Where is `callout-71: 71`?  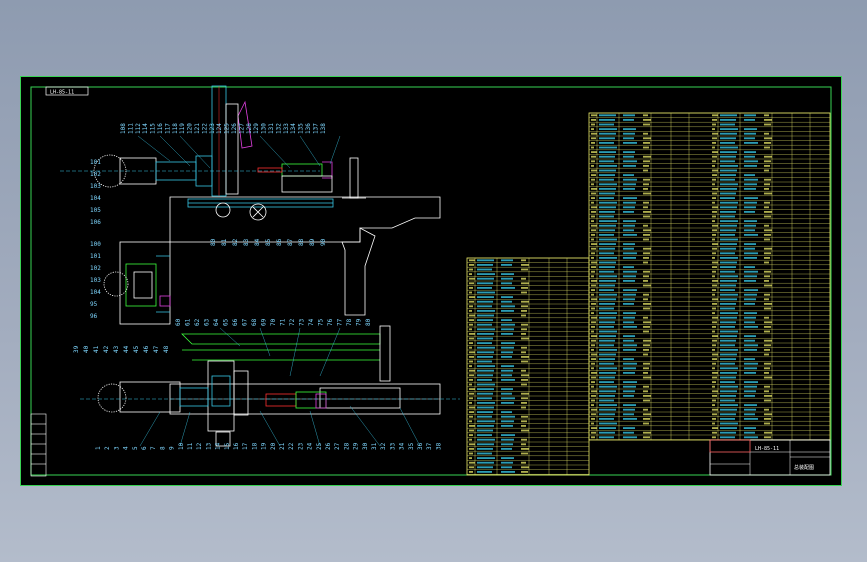 callout-71: 71 is located at coordinates (283, 322).